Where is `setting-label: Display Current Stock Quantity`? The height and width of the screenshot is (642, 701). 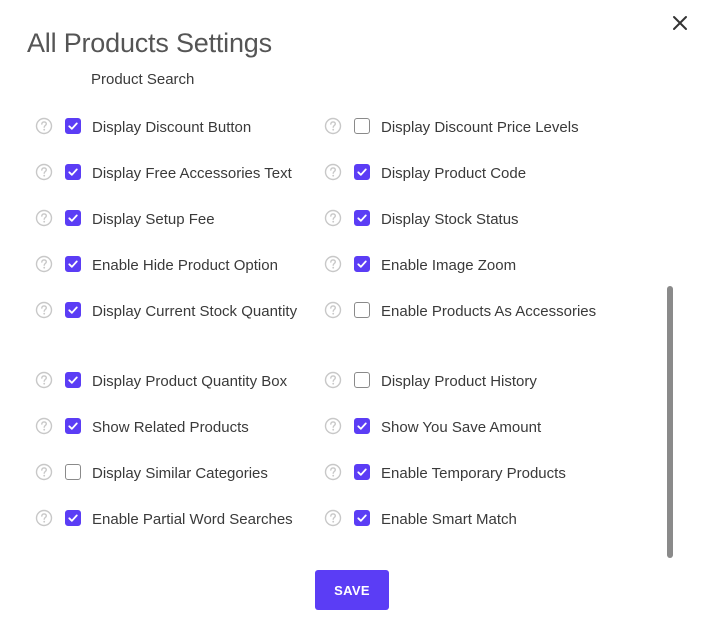 setting-label: Display Current Stock Quantity is located at coordinates (195, 311).